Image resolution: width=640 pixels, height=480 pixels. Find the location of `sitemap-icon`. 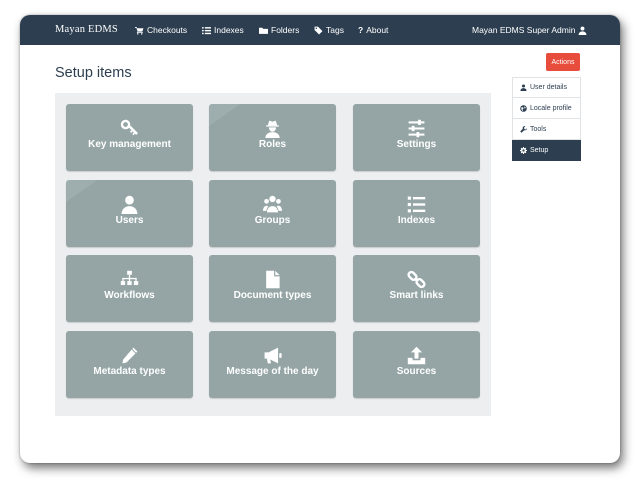

sitemap-icon is located at coordinates (129, 277).